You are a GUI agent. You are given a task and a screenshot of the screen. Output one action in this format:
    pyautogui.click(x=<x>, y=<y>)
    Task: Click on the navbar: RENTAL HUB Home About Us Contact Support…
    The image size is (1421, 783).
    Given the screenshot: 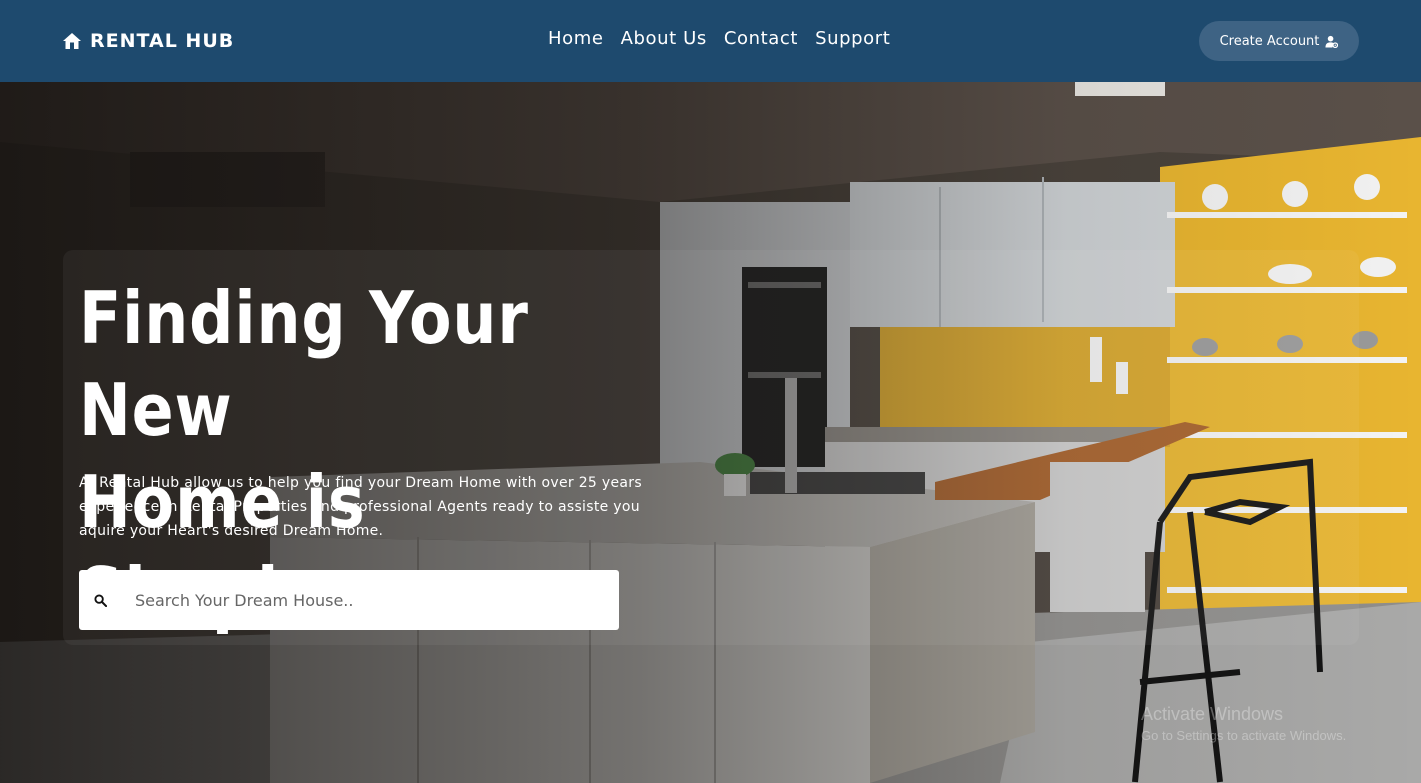 What is the action you would take?
    pyautogui.click(x=710, y=41)
    